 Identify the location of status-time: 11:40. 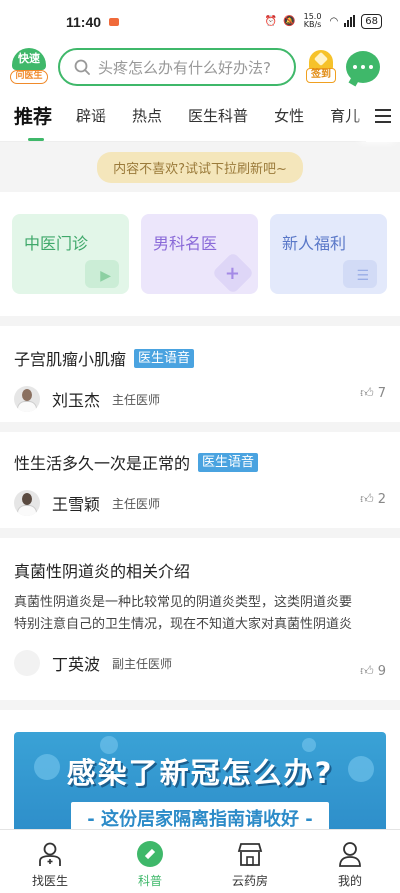
(84, 22).